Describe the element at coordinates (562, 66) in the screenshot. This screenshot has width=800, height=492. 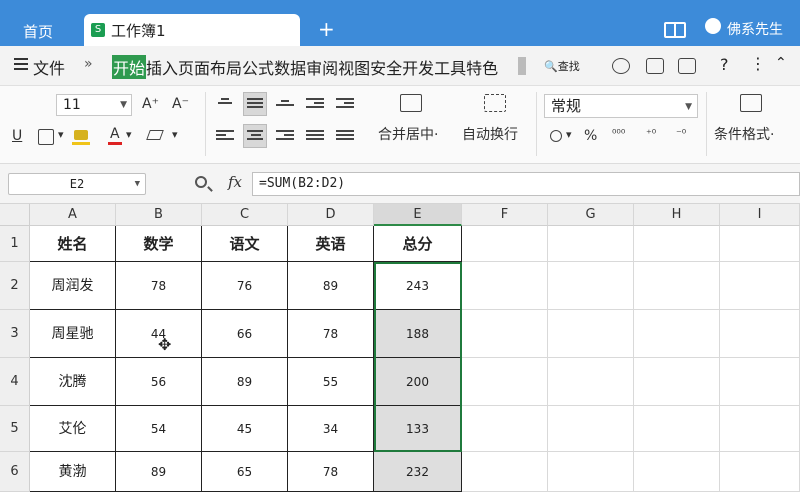
I see `search-button: 🔍查找` at that location.